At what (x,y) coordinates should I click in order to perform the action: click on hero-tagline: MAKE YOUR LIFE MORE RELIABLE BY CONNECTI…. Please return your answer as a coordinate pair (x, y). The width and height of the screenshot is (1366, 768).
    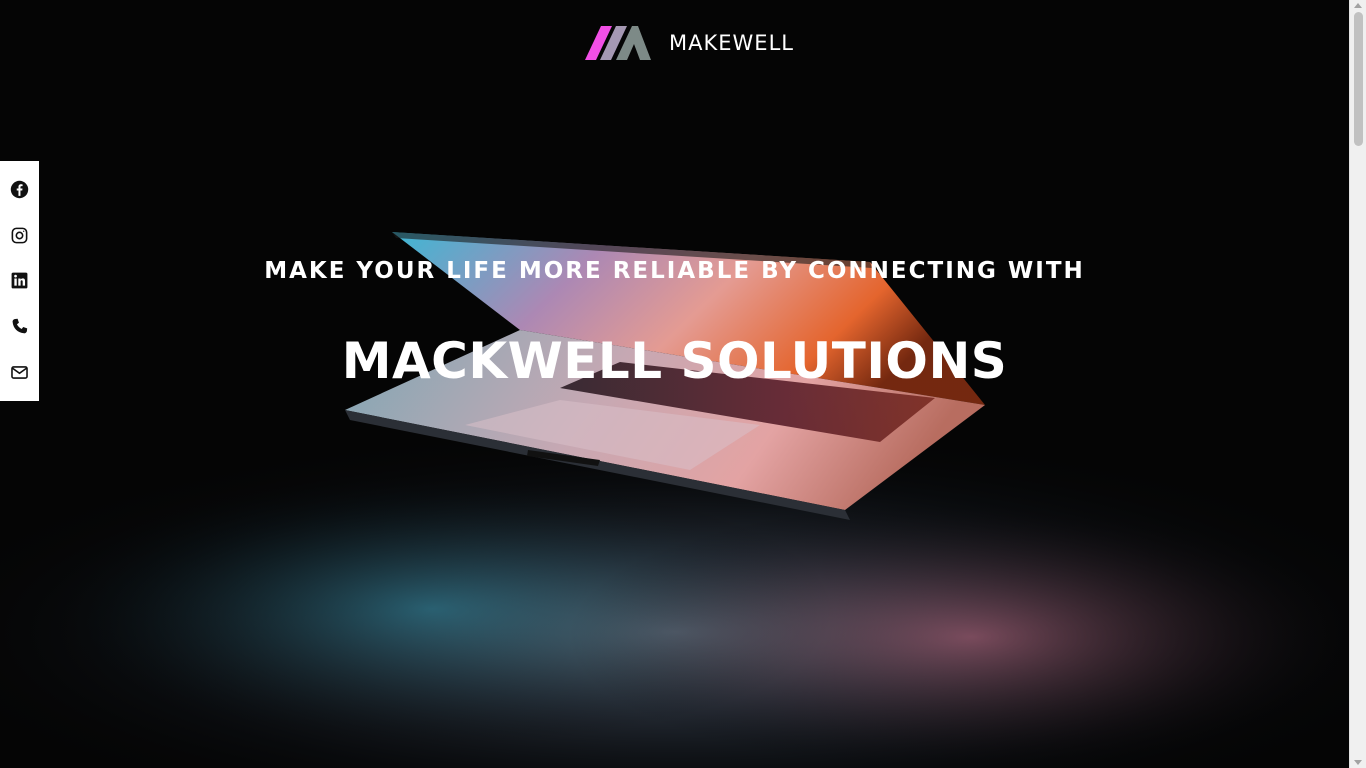
    Looking at the image, I should click on (674, 271).